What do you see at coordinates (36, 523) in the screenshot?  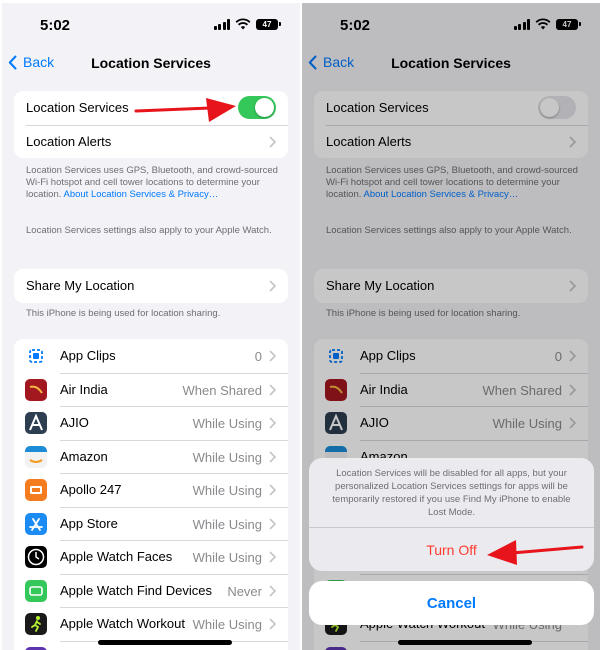 I see `app-store-icon` at bounding box center [36, 523].